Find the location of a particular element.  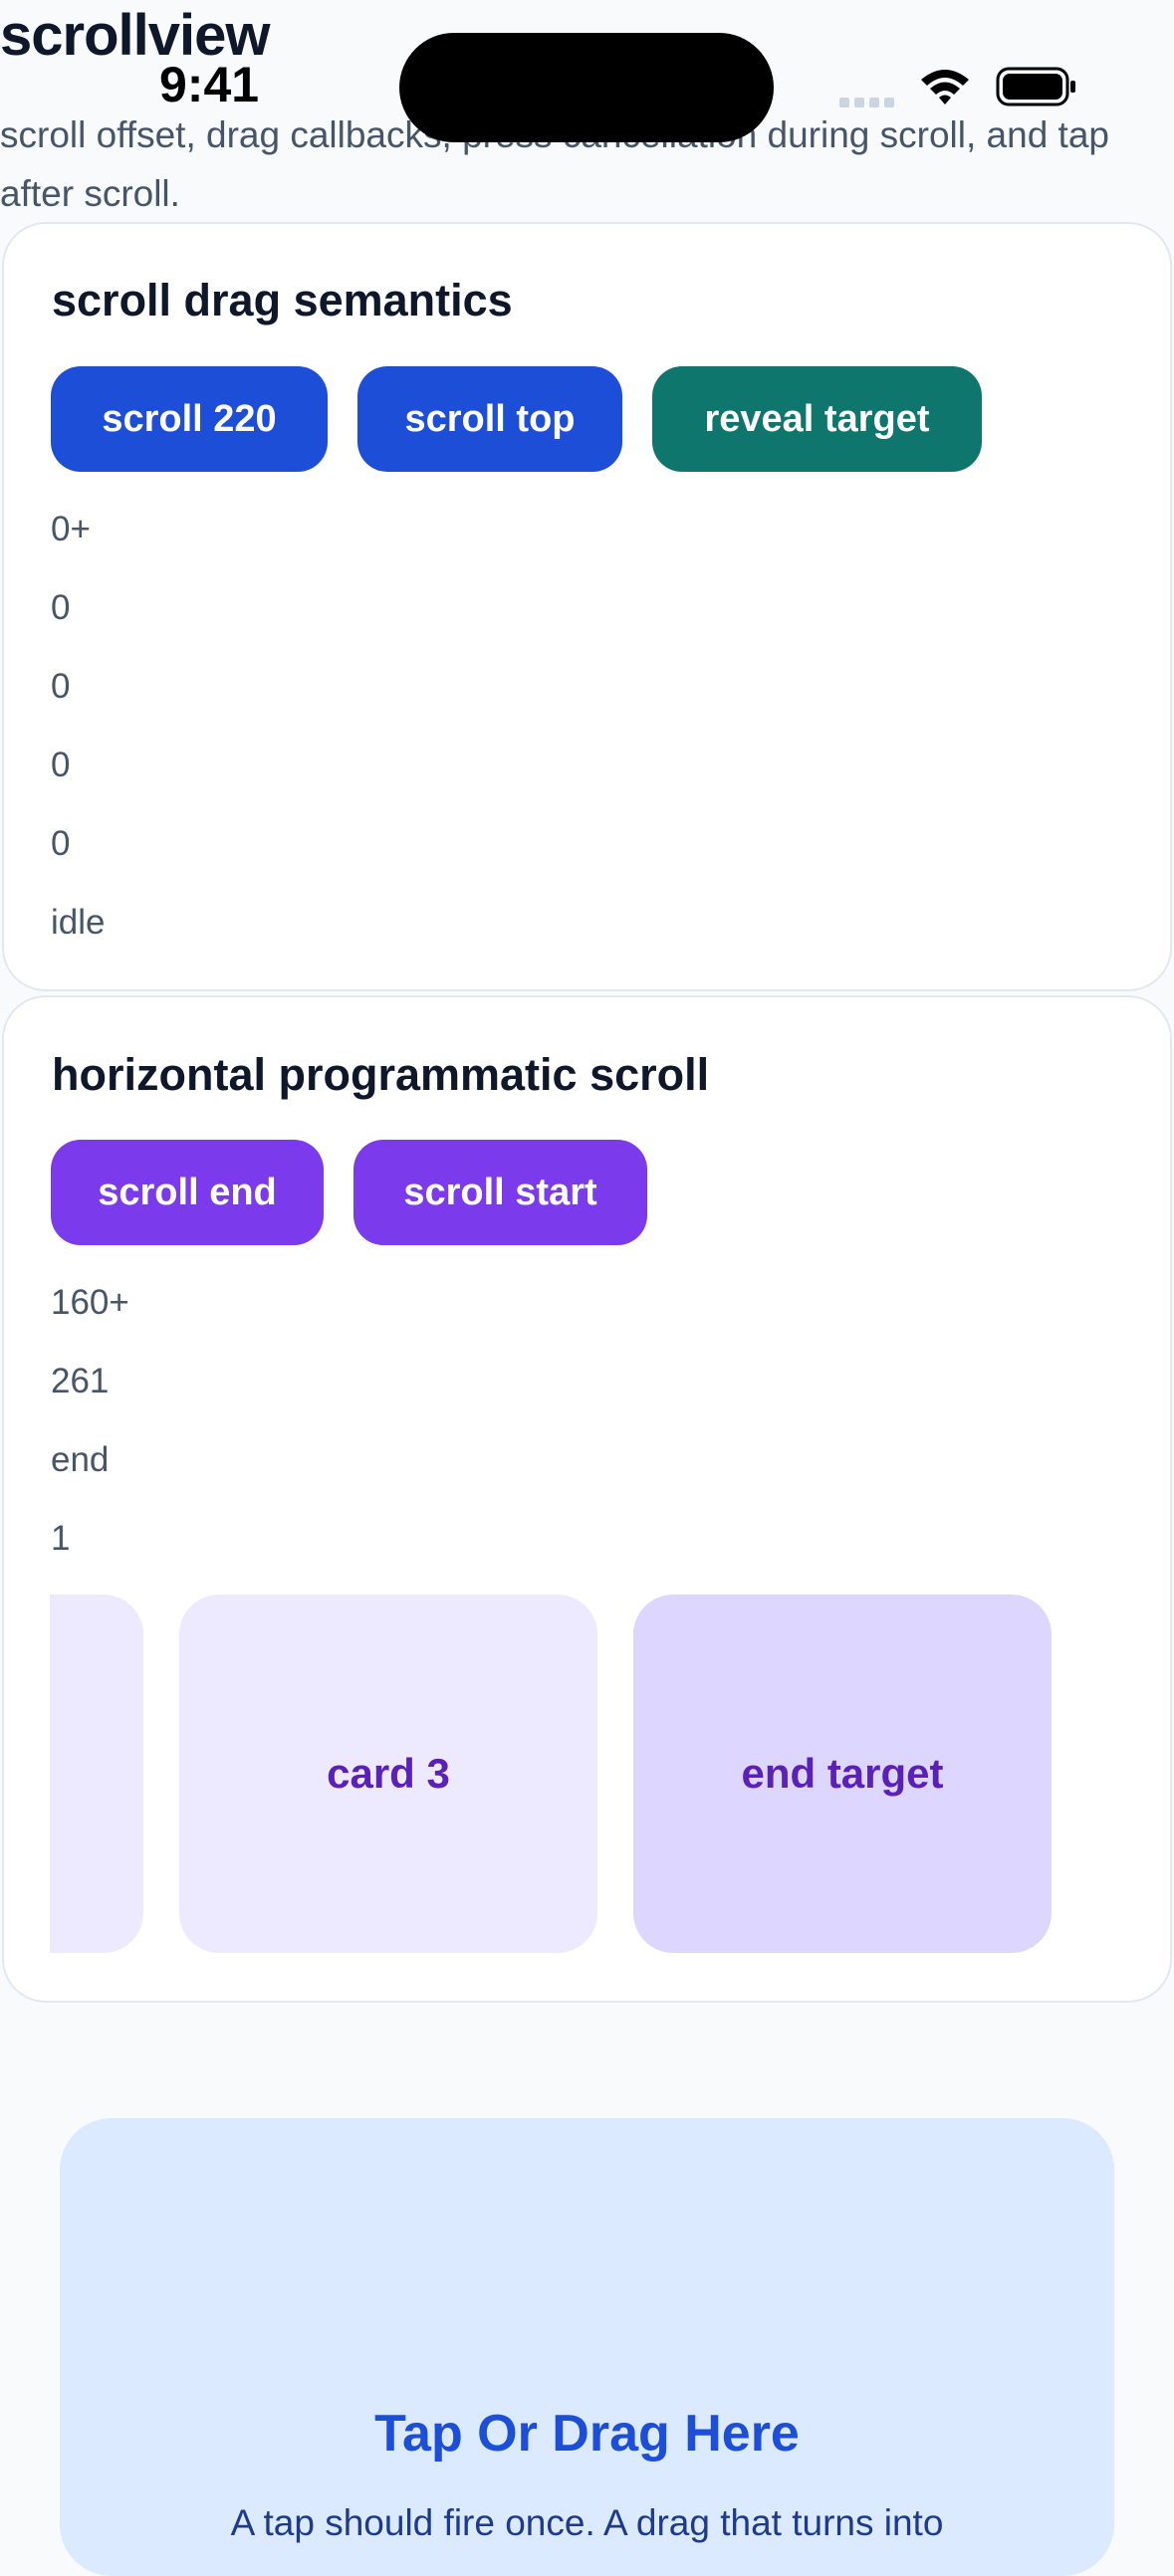

scroll-state: idle is located at coordinates (78, 922).